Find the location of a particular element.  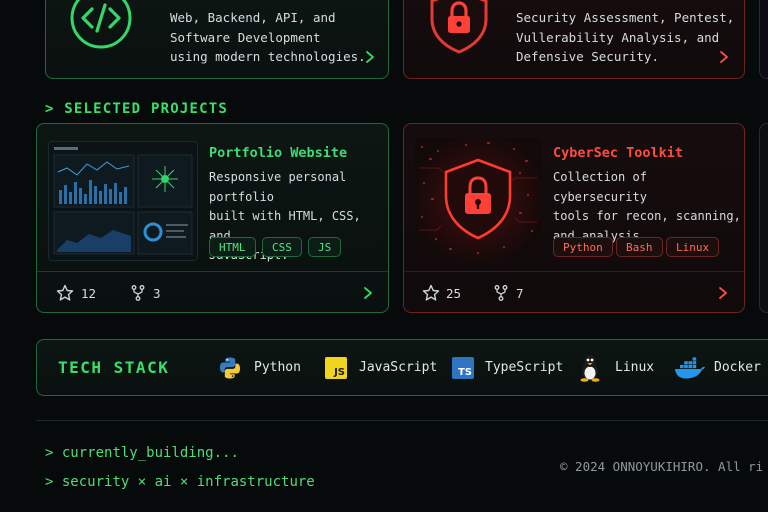

service-description-line: Security Assessment, Pentest, is located at coordinates (625, 17).